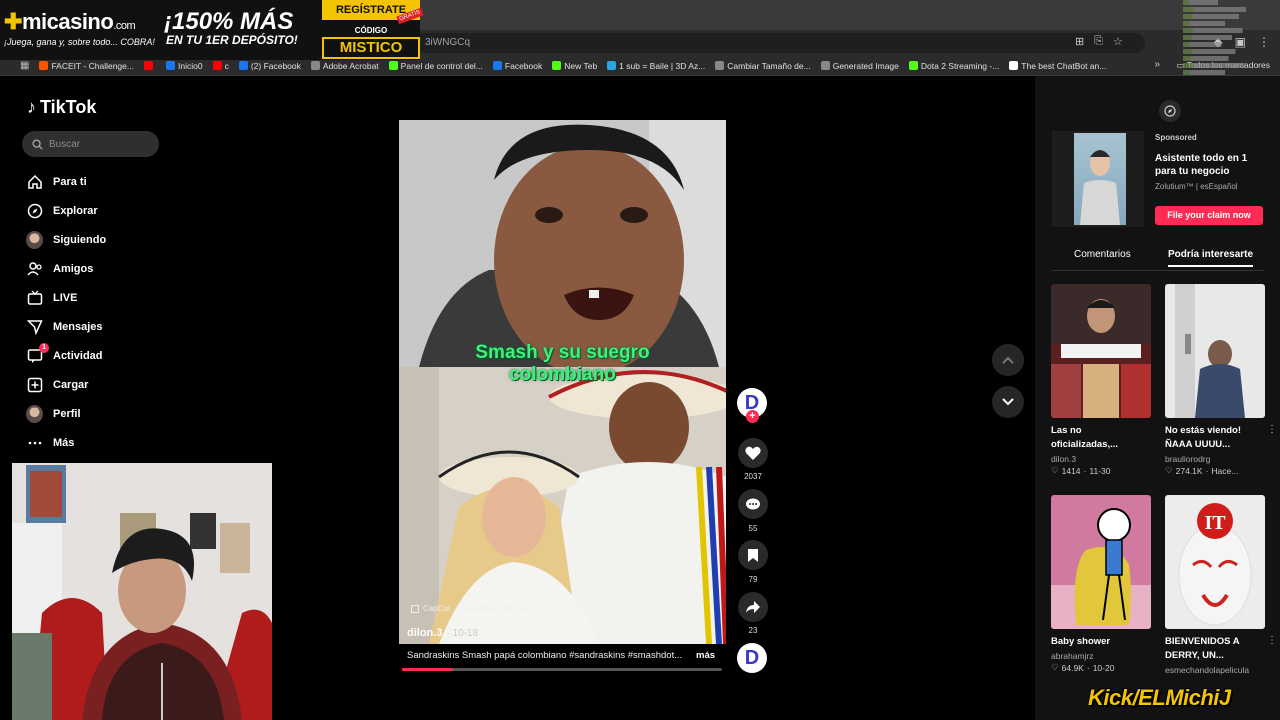  What do you see at coordinates (1079, 41) in the screenshot?
I see `translate-icon: ⊞` at bounding box center [1079, 41].